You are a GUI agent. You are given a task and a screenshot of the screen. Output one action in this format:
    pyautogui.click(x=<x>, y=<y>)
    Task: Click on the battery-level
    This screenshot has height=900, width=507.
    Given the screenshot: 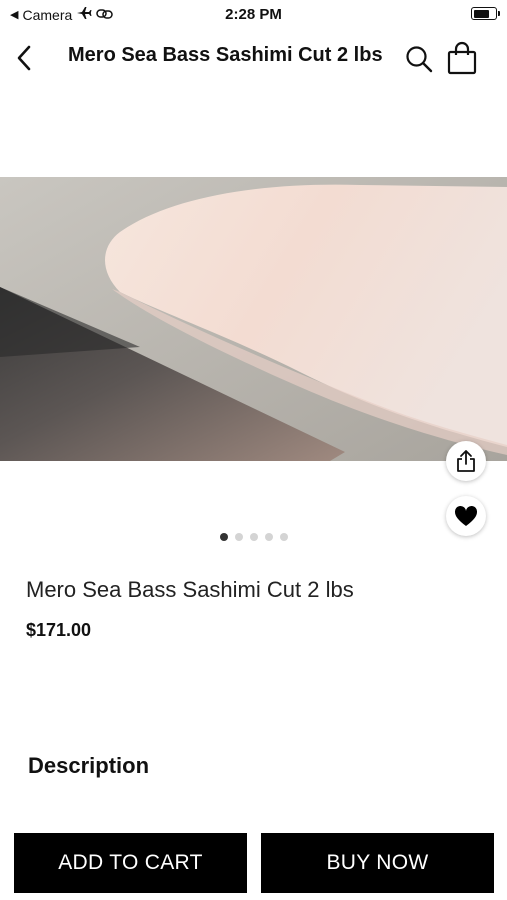 What is the action you would take?
    pyautogui.click(x=481, y=13)
    